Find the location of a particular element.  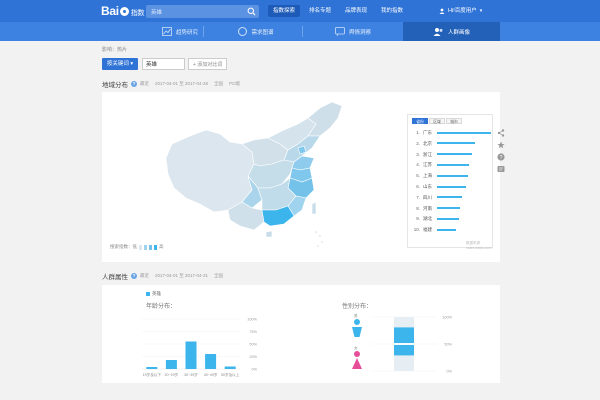

nav-index-explore: 指数探索 is located at coordinates (284, 11).